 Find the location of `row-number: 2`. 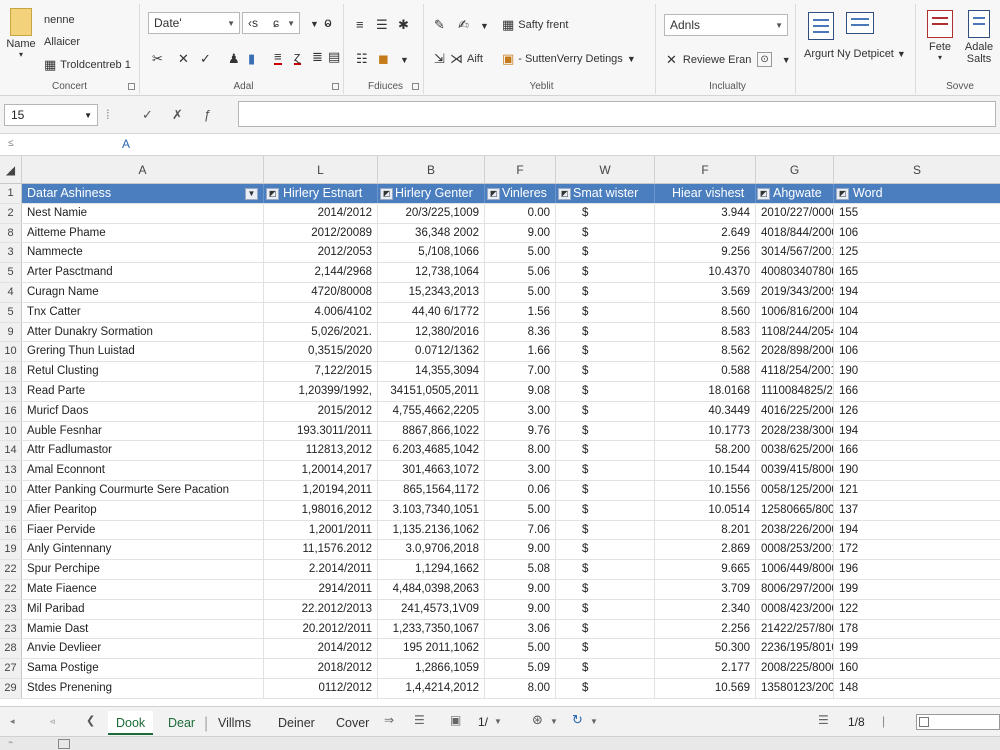

row-number: 2 is located at coordinates (11, 213).